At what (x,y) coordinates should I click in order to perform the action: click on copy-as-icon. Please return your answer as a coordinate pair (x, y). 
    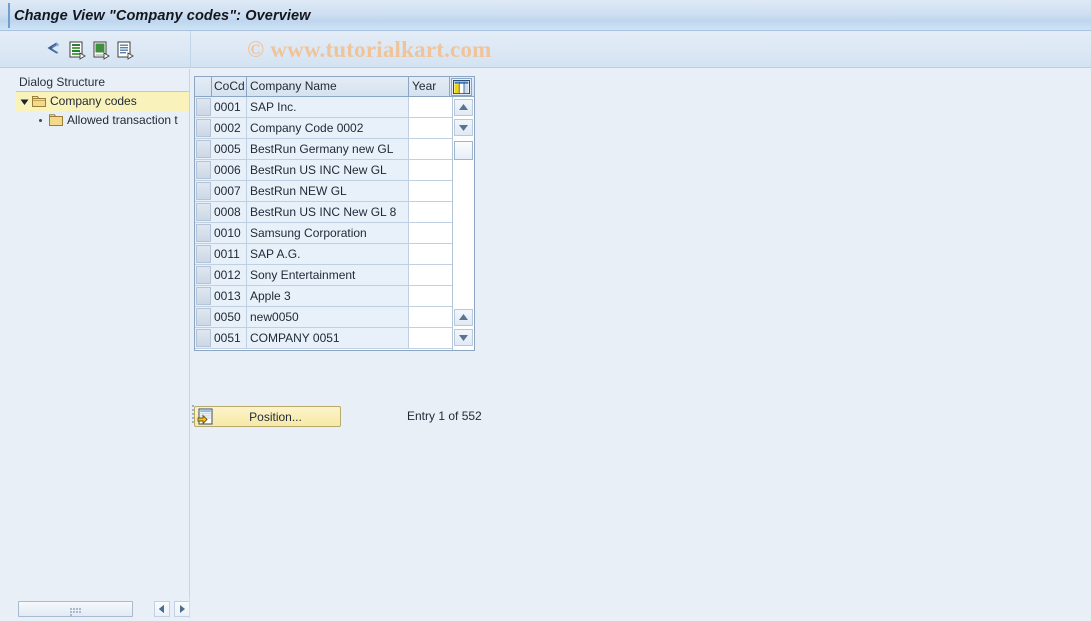
    Looking at the image, I should click on (101, 49).